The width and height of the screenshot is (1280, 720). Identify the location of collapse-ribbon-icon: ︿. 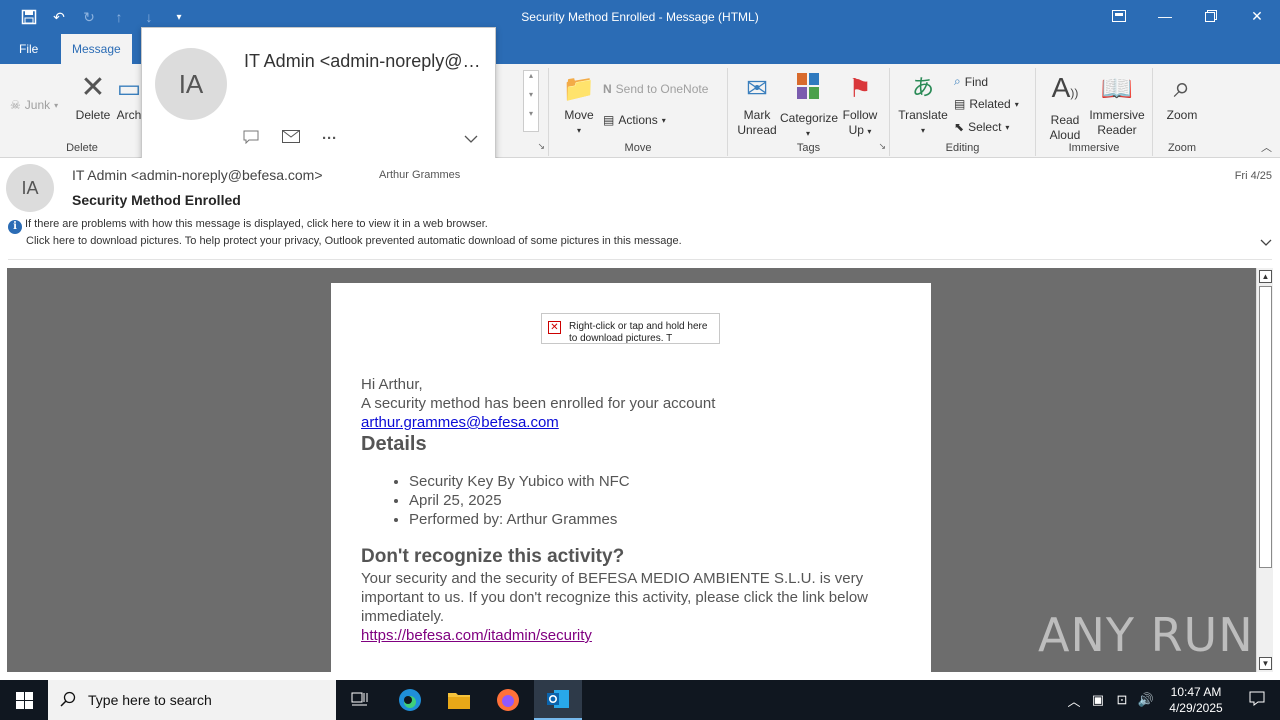
(1266, 147).